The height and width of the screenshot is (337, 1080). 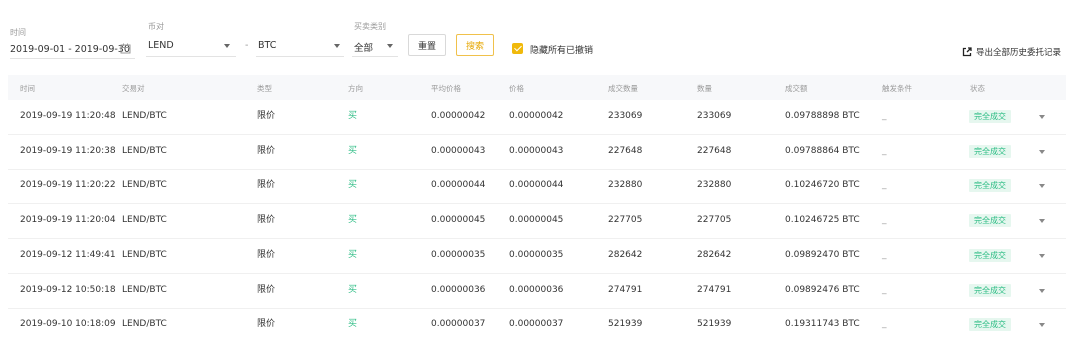 What do you see at coordinates (68, 220) in the screenshot?
I see `cell-time: 2019-09-19 11:20:04` at bounding box center [68, 220].